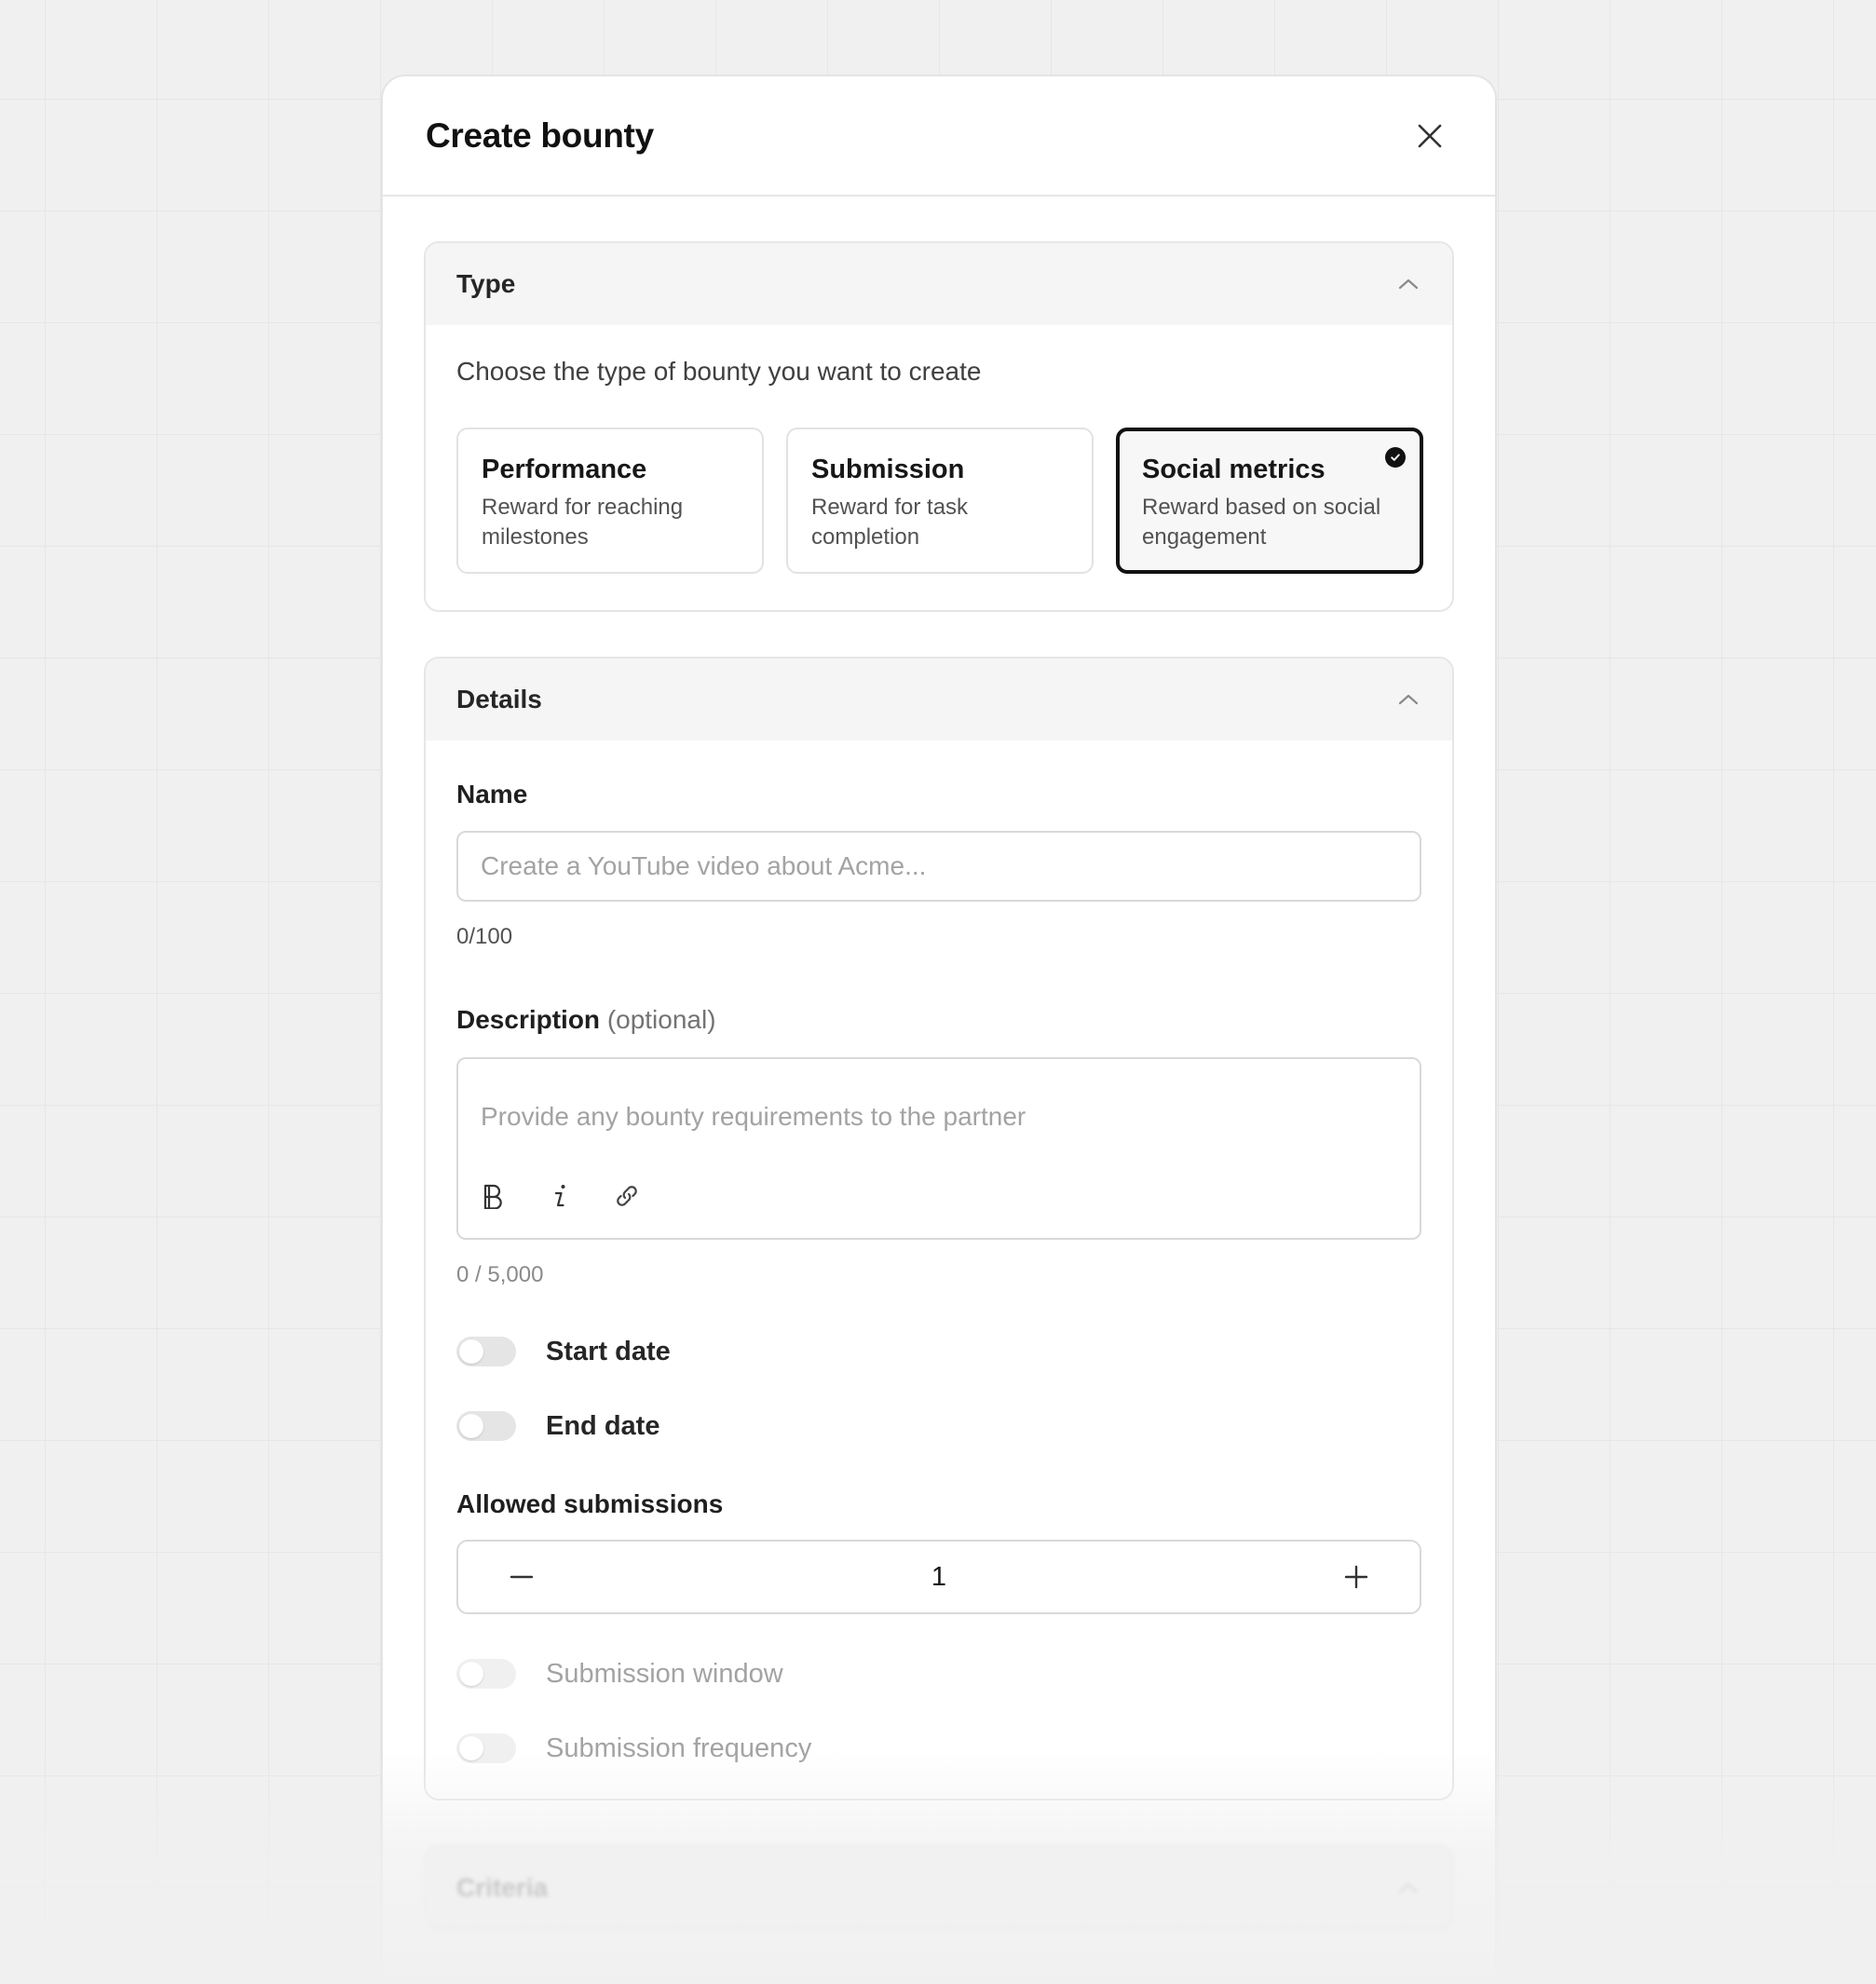  Describe the element at coordinates (664, 1673) in the screenshot. I see `submission-window-label: Submission window` at that location.